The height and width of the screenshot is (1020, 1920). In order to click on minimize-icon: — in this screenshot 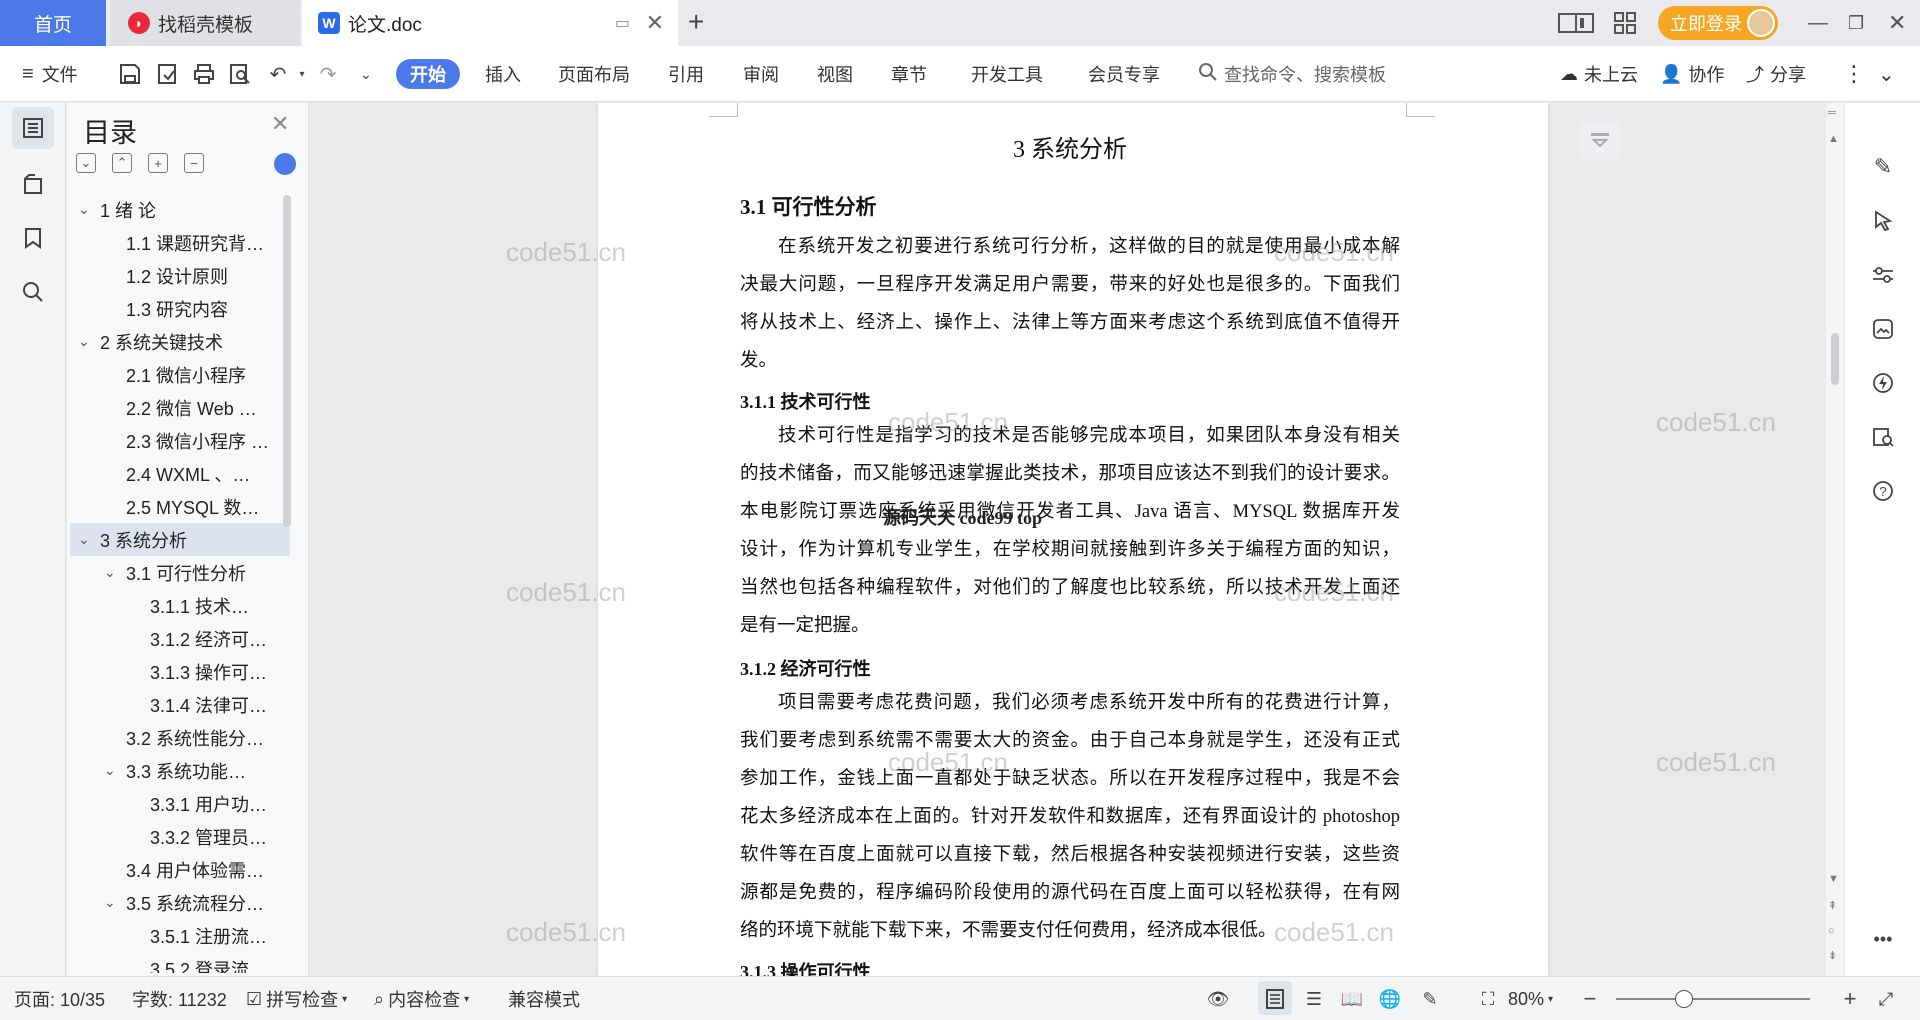, I will do `click(1818, 23)`.